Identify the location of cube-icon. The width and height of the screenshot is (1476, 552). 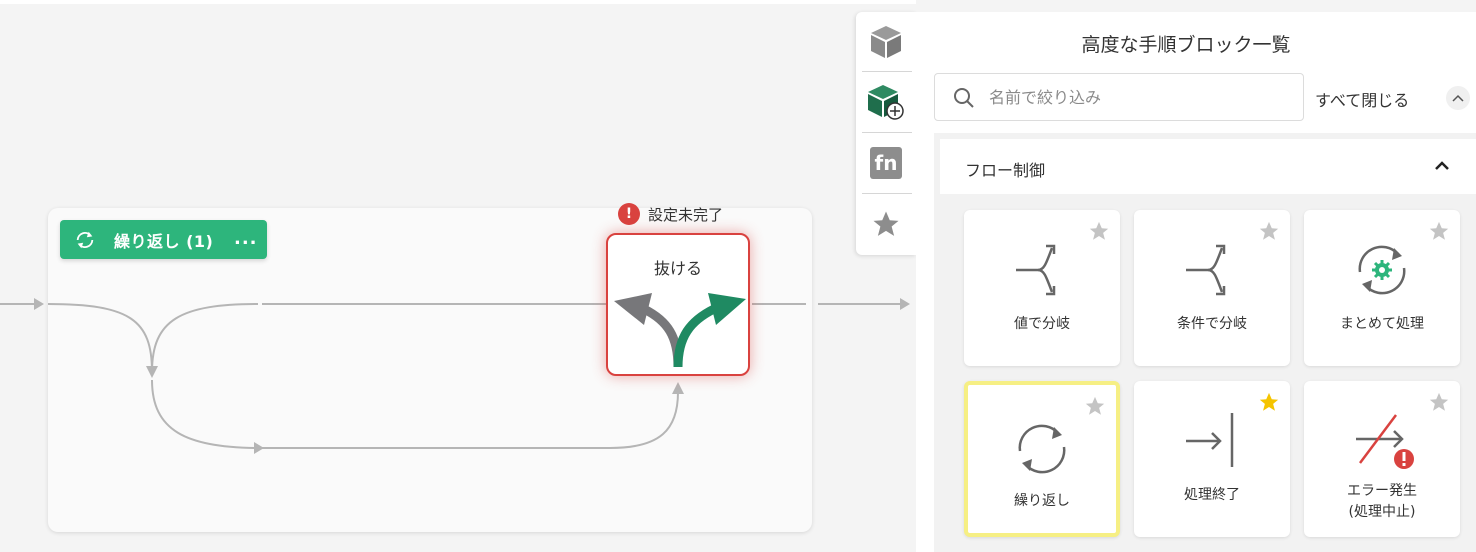
(886, 42).